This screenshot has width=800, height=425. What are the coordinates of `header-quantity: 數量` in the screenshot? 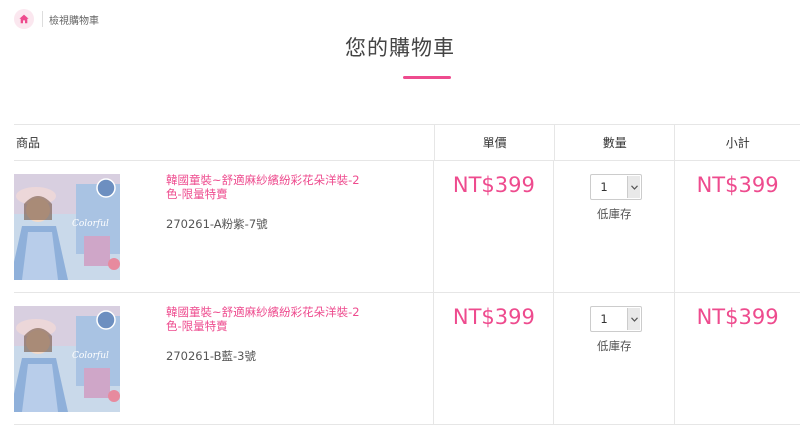 It's located at (614, 142).